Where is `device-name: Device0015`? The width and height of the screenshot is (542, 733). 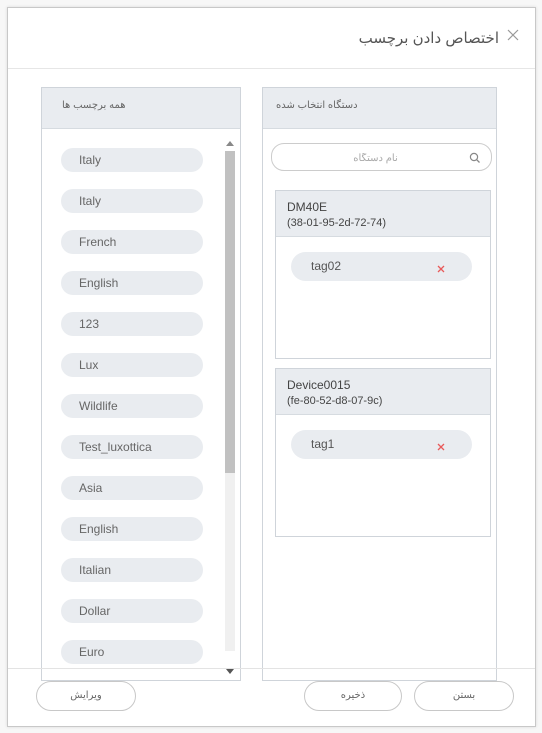
device-name: Device0015 is located at coordinates (319, 385).